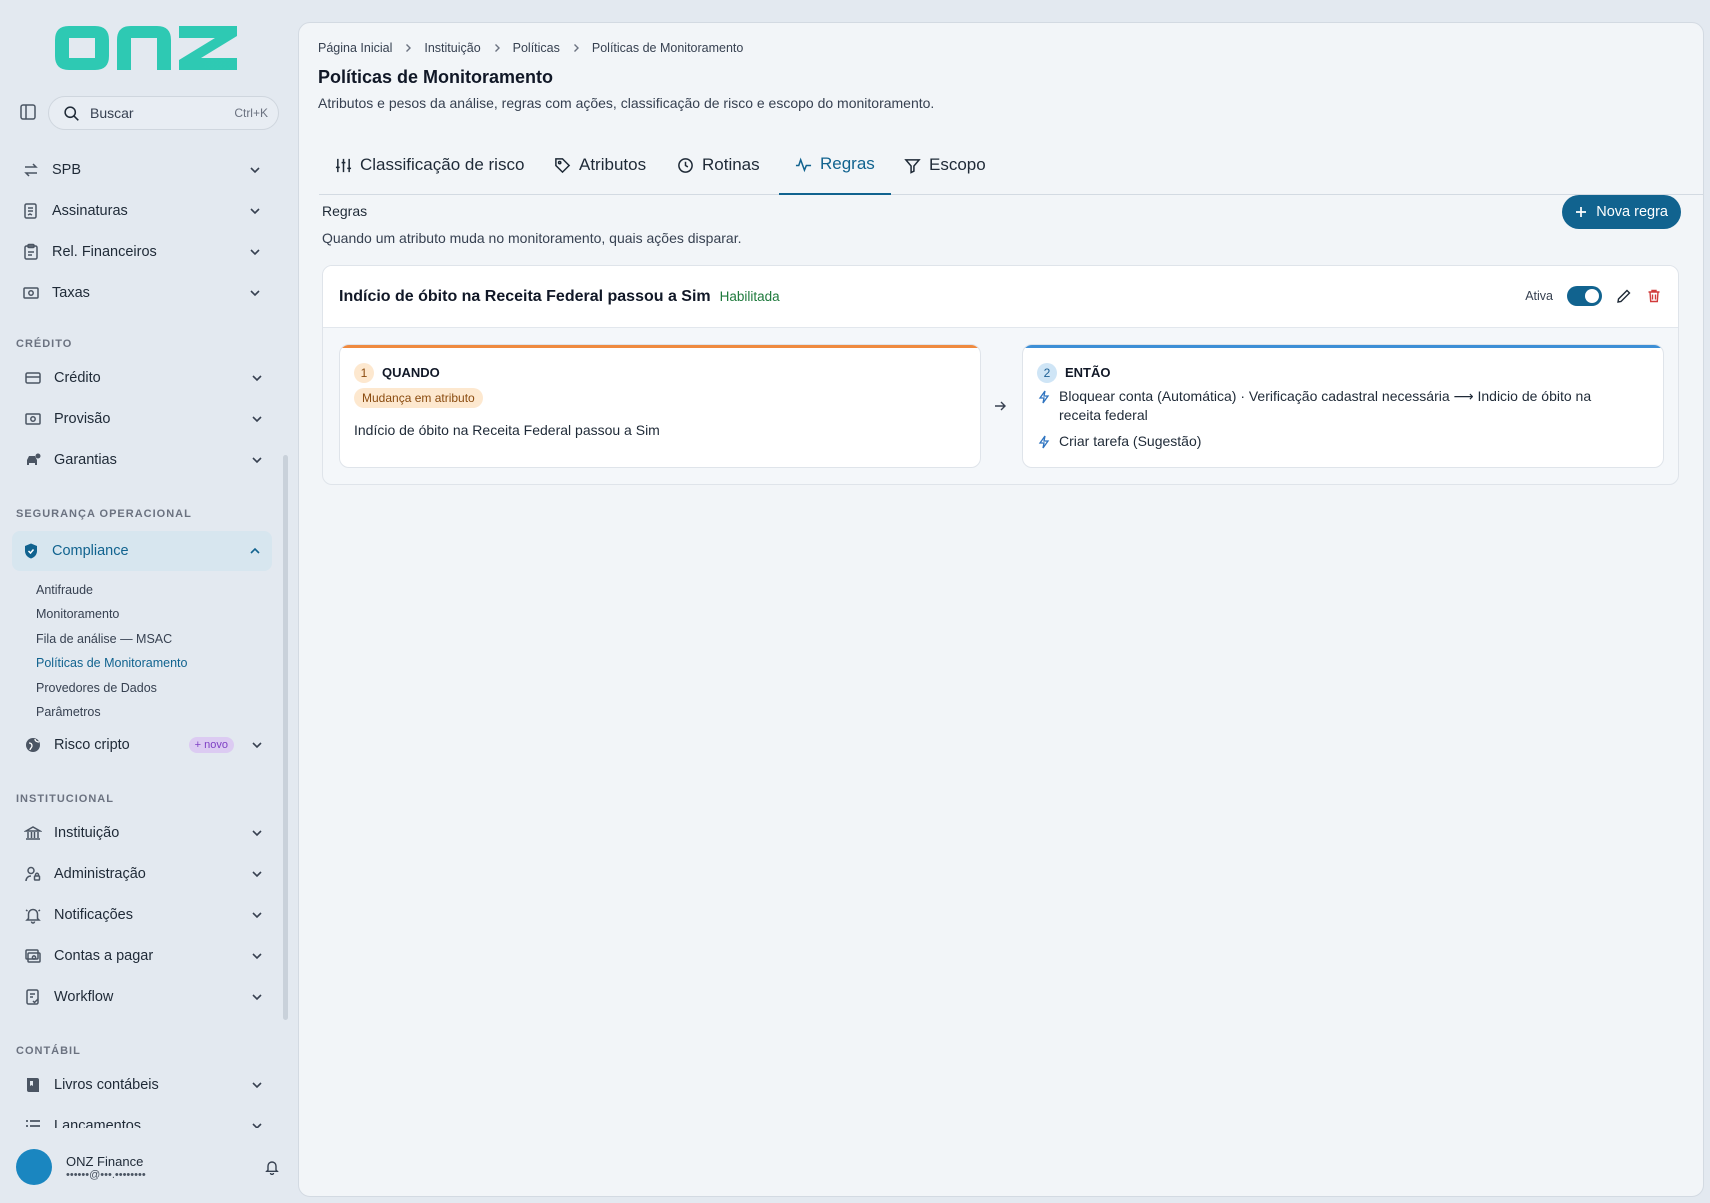 The width and height of the screenshot is (1710, 1203). What do you see at coordinates (28, 112) in the screenshot?
I see `sidebar-toggle-icon` at bounding box center [28, 112].